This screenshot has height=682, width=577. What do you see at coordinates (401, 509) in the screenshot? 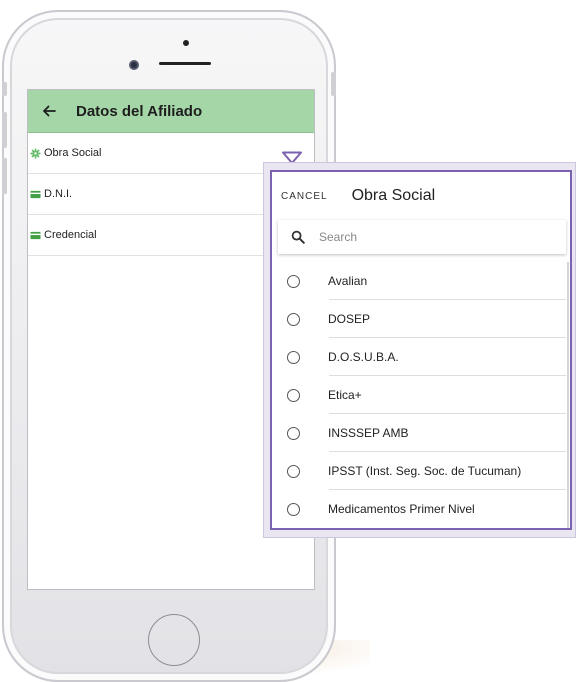
I see `option-label: Medicamentos Primer Nivel` at bounding box center [401, 509].